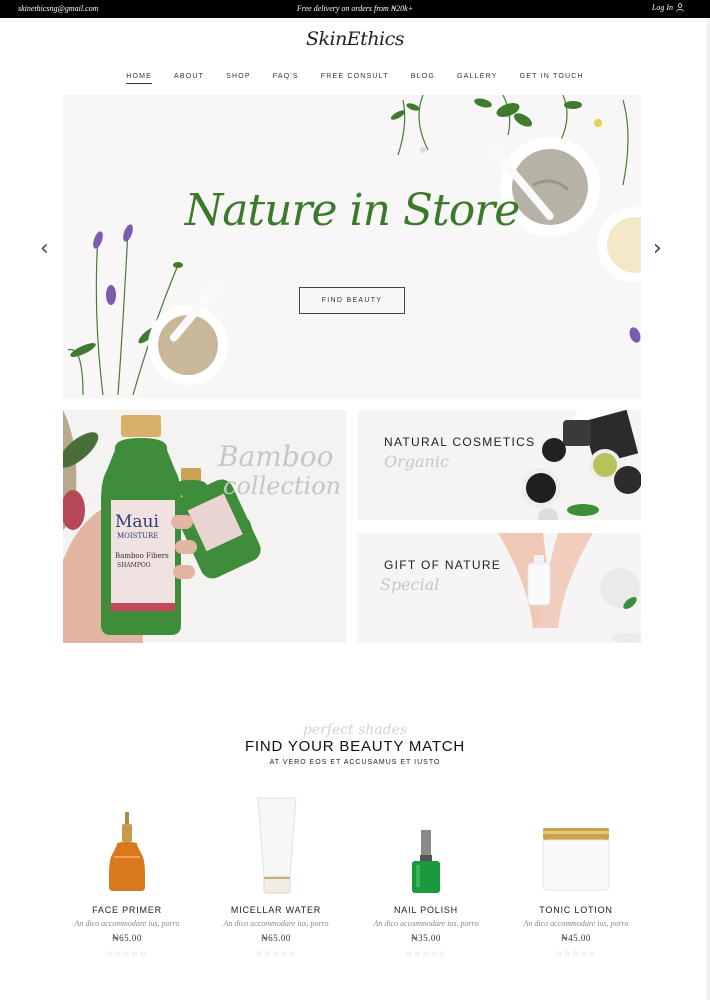 The height and width of the screenshot is (1000, 710). Describe the element at coordinates (142, 556) in the screenshot. I see `bottle-line: Bamboo Fibers` at that location.